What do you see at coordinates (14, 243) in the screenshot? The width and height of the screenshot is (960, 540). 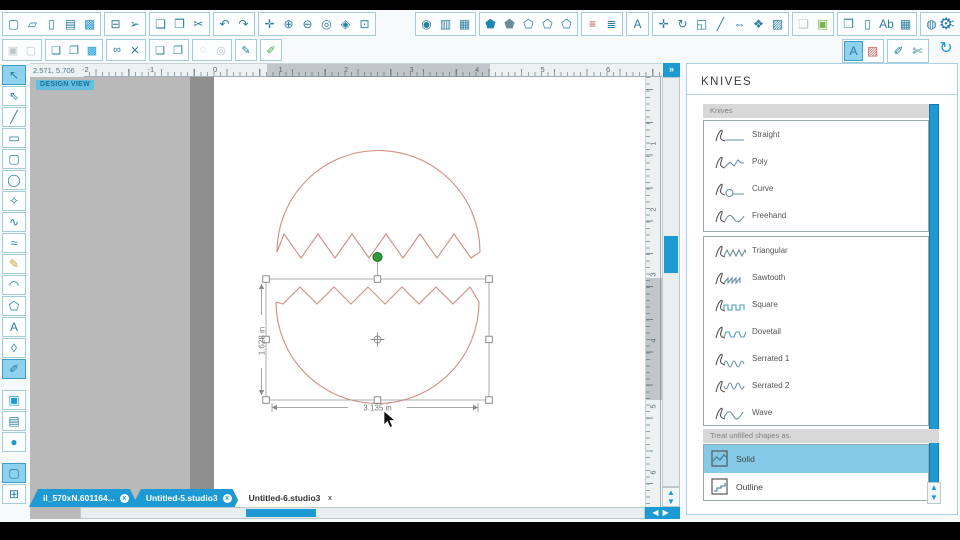 I see `freehand-tool: ≈` at bounding box center [14, 243].